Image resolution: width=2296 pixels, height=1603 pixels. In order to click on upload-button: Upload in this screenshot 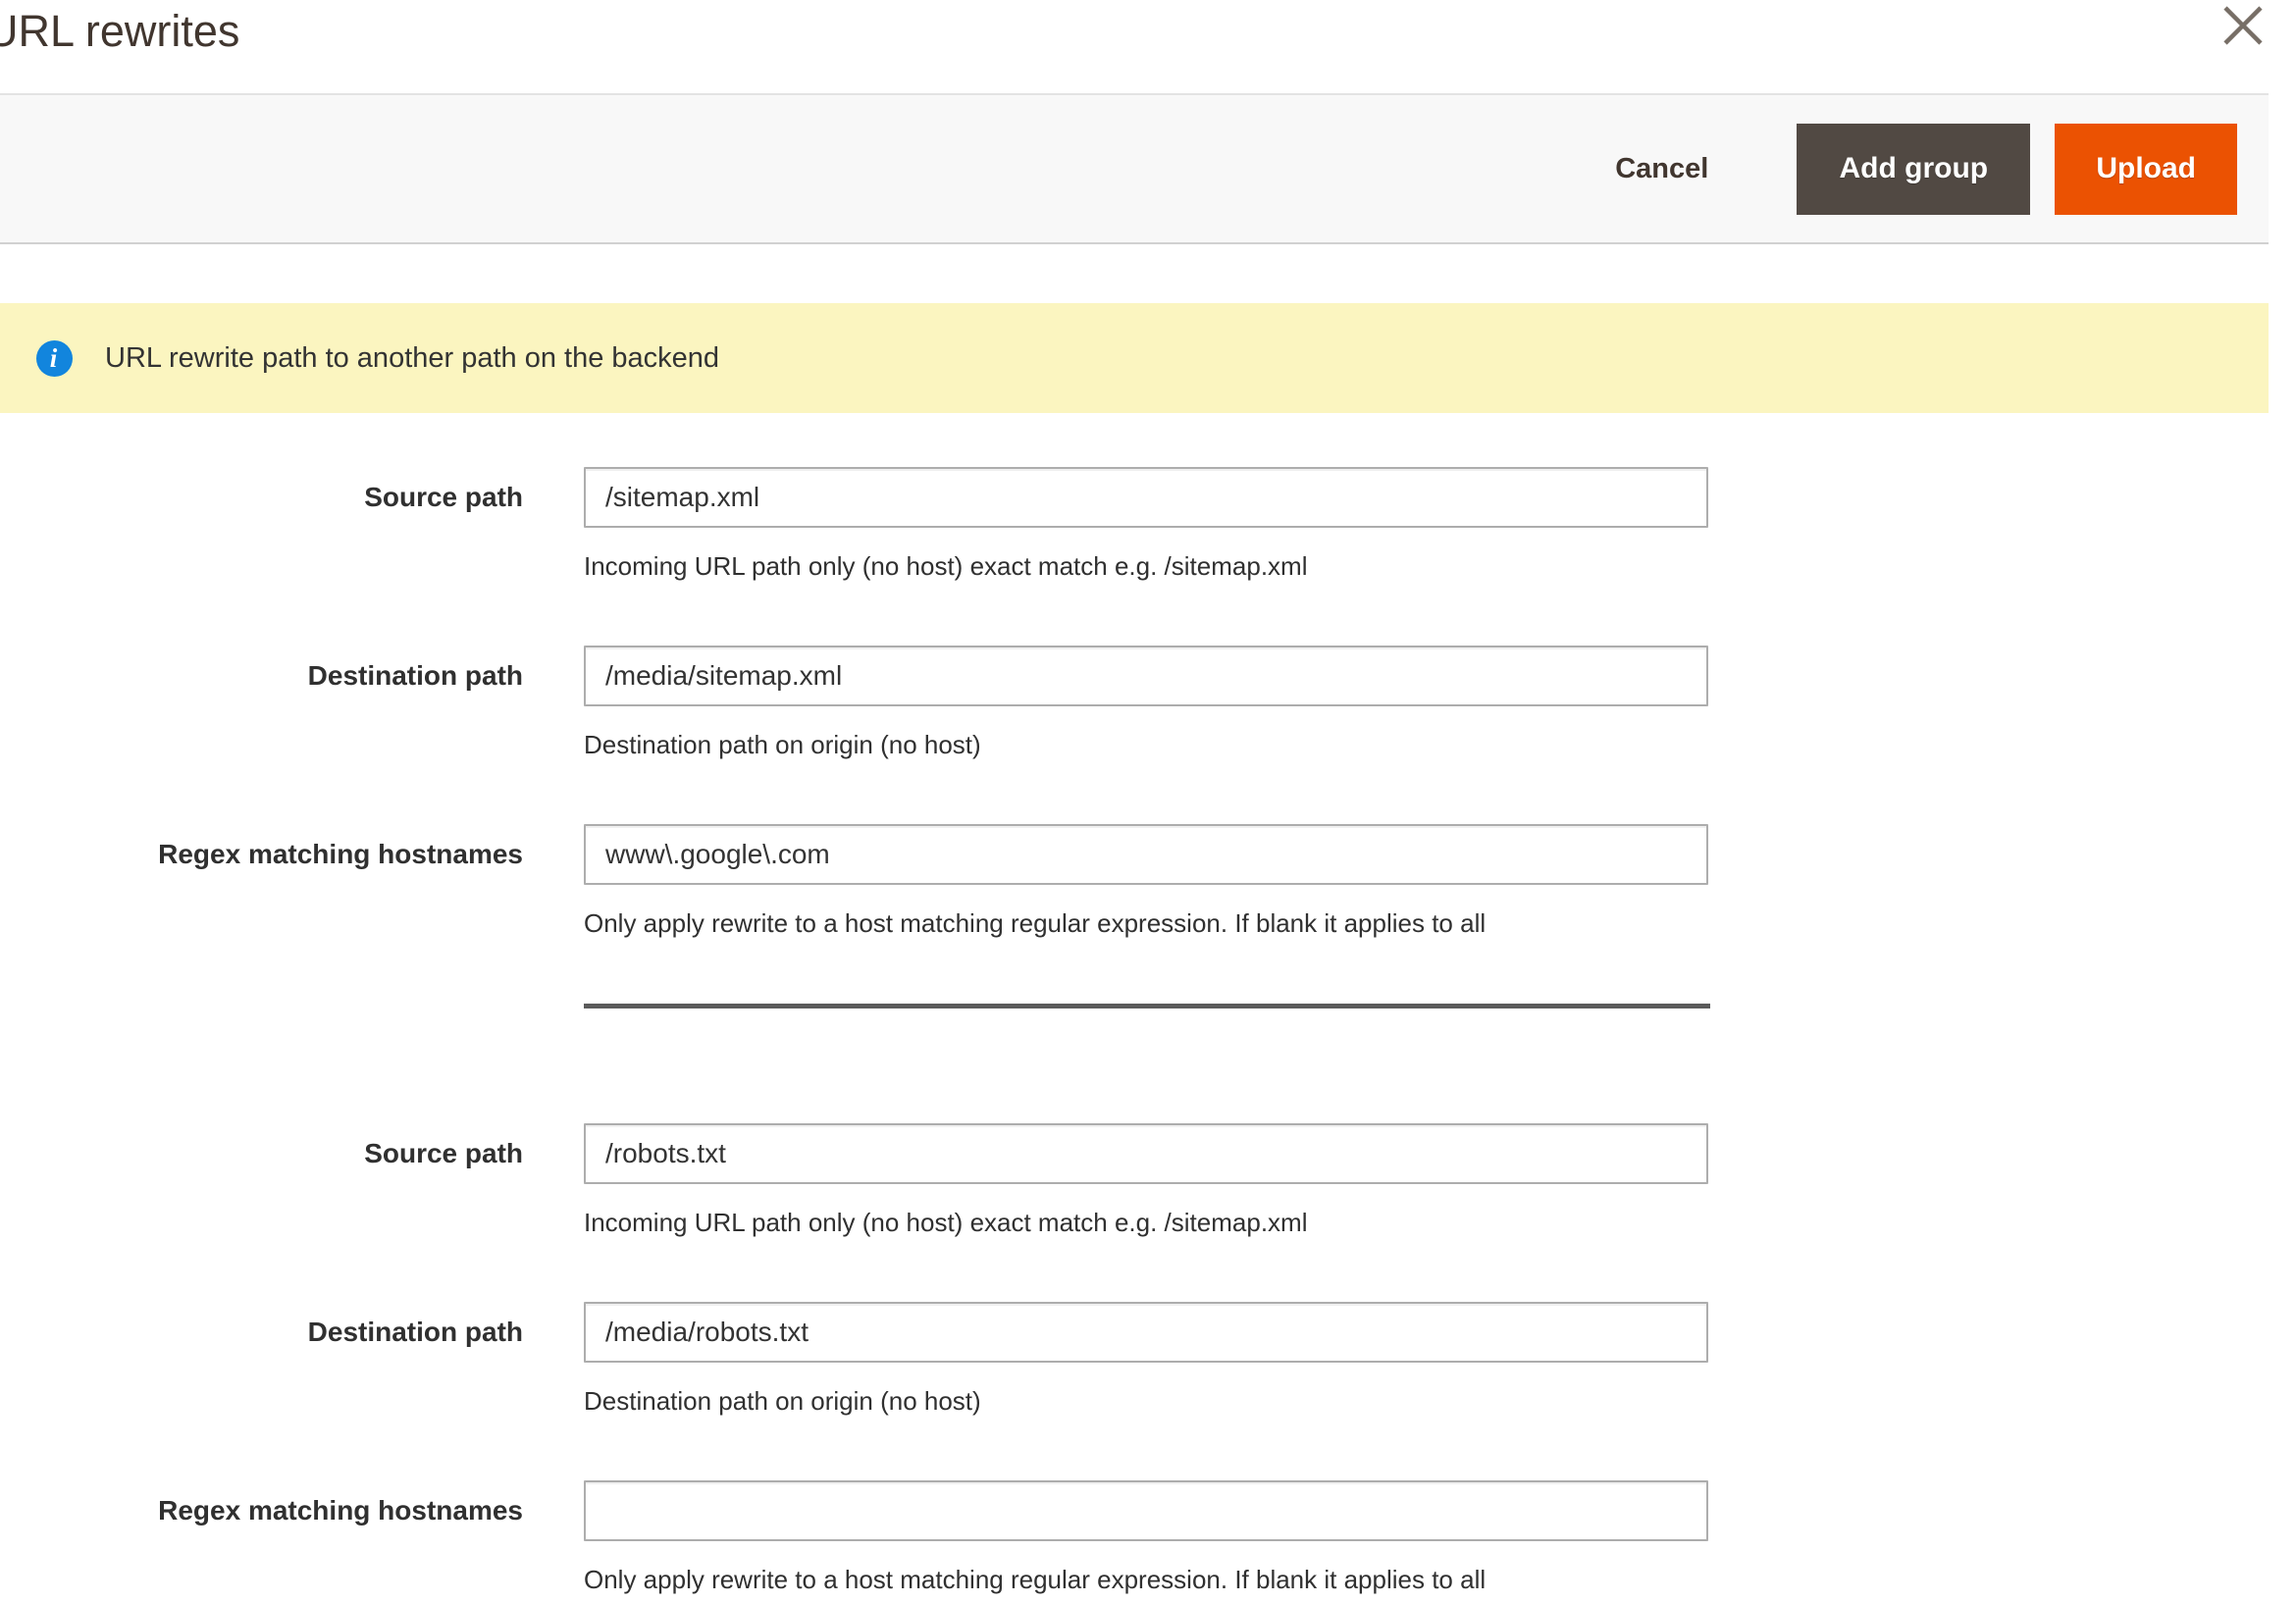, I will do `click(2146, 169)`.